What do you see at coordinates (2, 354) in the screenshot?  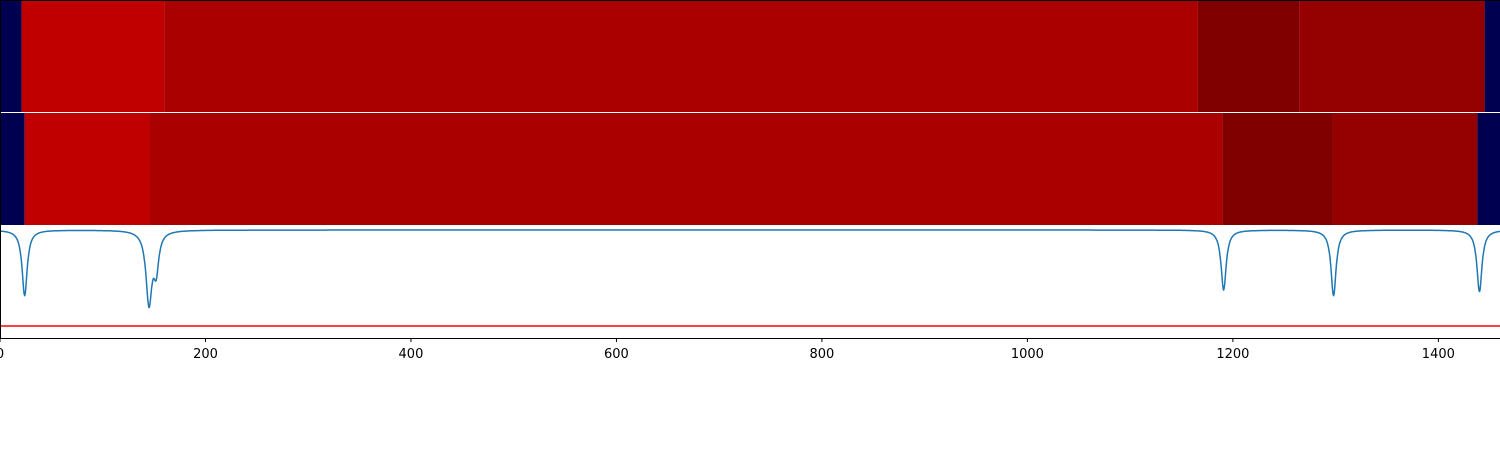 I see `x-tick-label-0: 0` at bounding box center [2, 354].